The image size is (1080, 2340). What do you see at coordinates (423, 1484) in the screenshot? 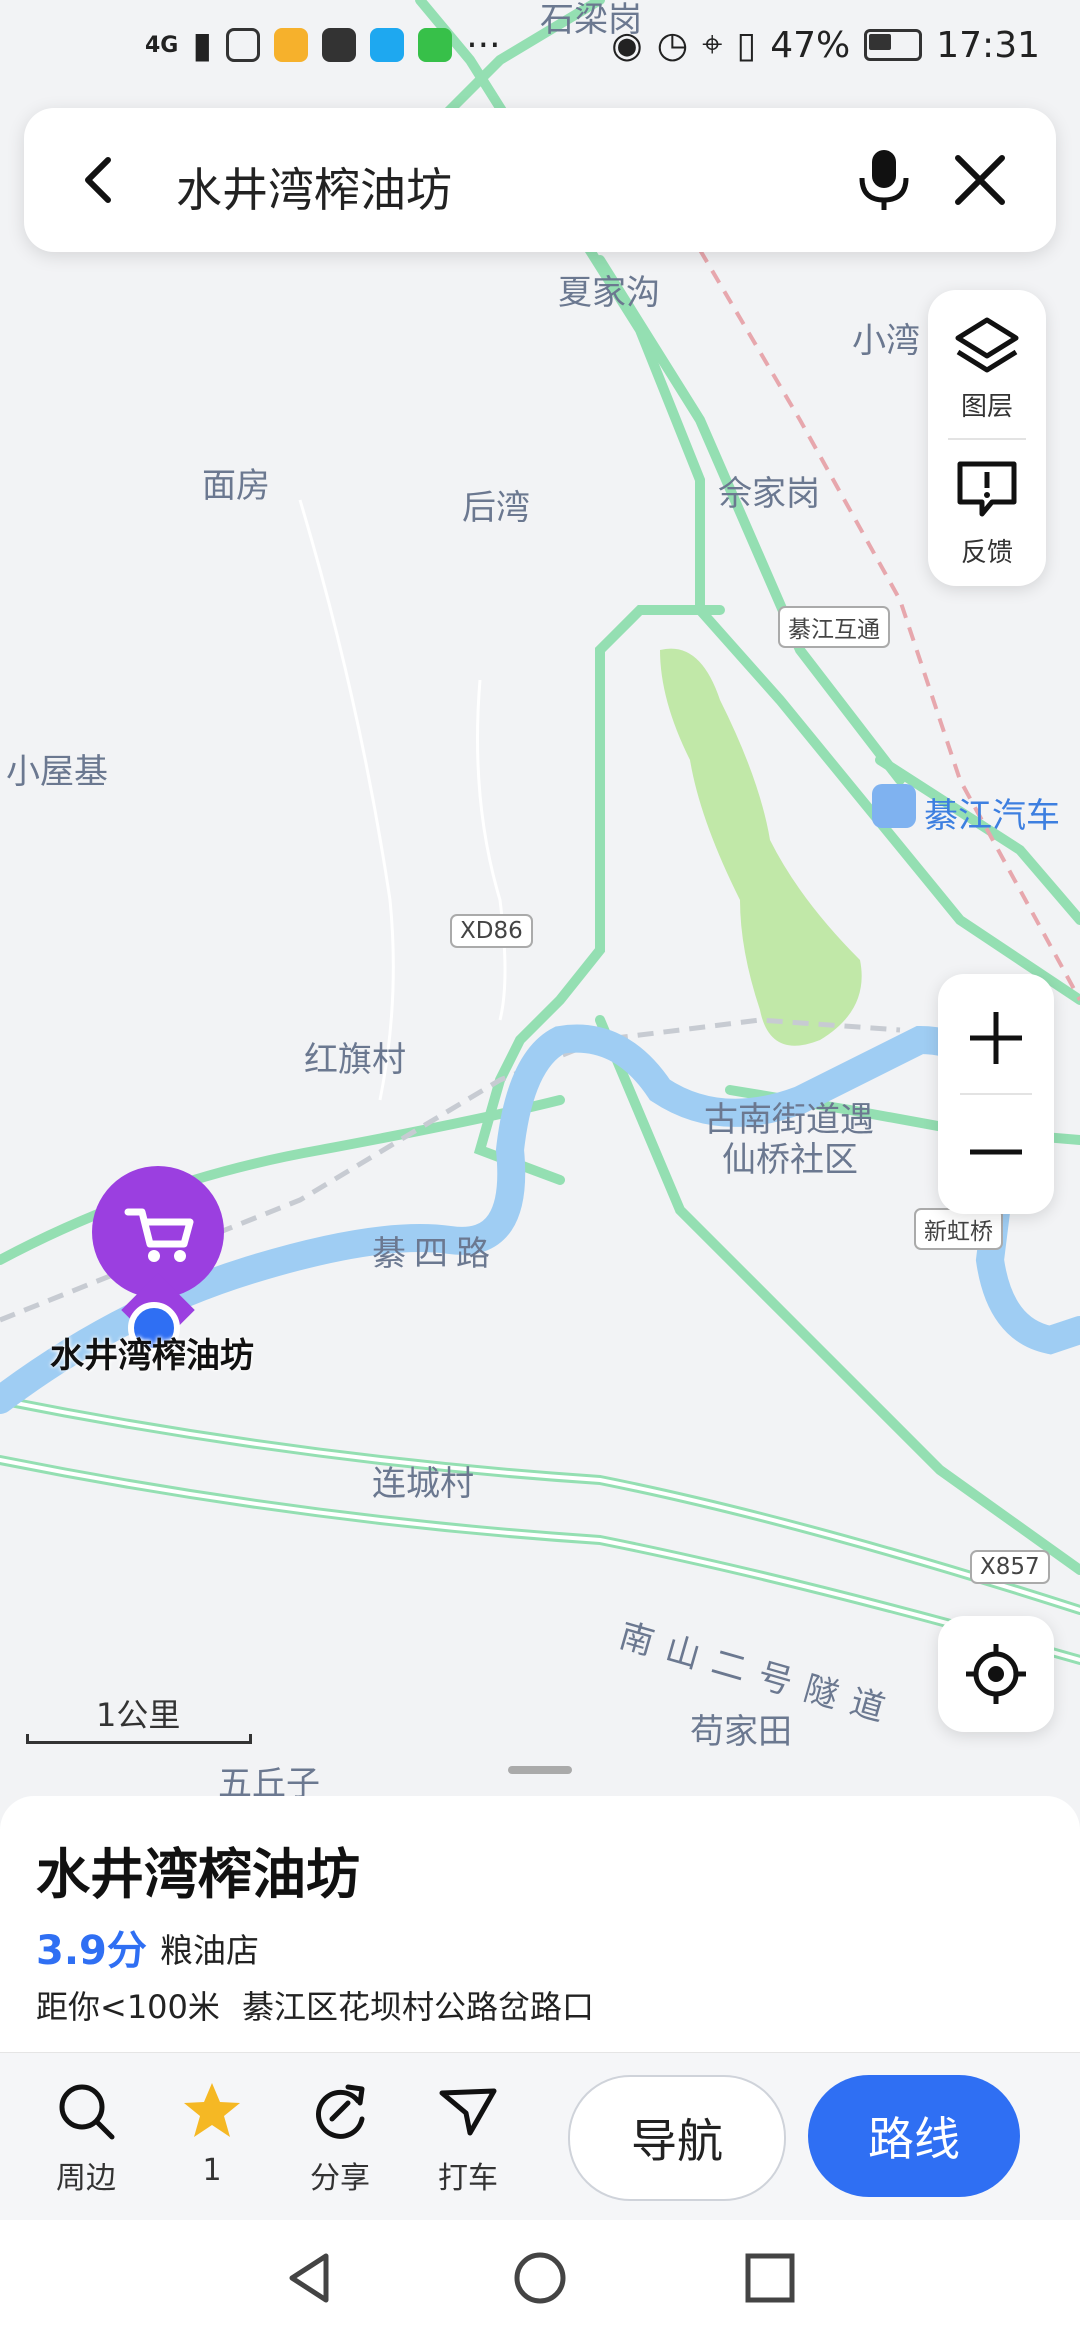
I see `map-label: 连城村` at bounding box center [423, 1484].